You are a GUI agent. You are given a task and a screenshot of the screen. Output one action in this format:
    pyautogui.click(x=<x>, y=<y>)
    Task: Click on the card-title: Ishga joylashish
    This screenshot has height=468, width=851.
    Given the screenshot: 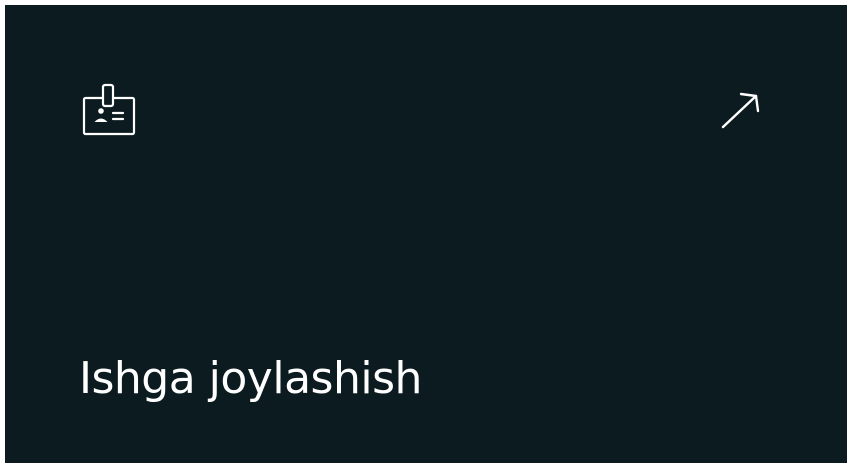 What is the action you would take?
    pyautogui.click(x=250, y=378)
    